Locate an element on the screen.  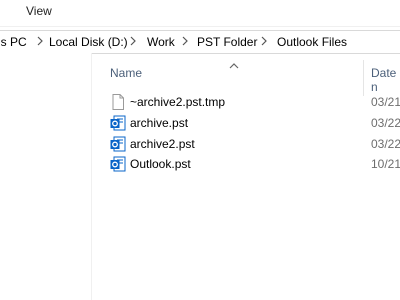
column-divider is located at coordinates (363, 78).